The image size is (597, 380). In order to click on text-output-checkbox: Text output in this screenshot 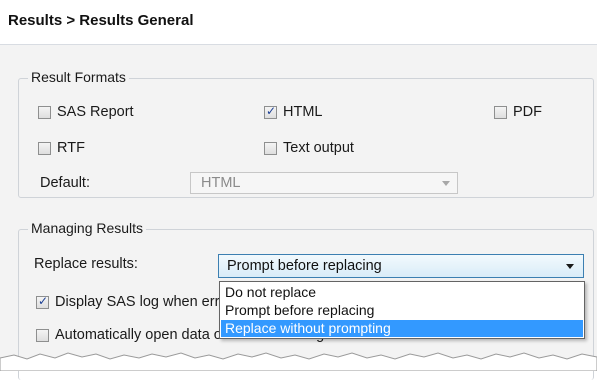, I will do `click(309, 148)`.